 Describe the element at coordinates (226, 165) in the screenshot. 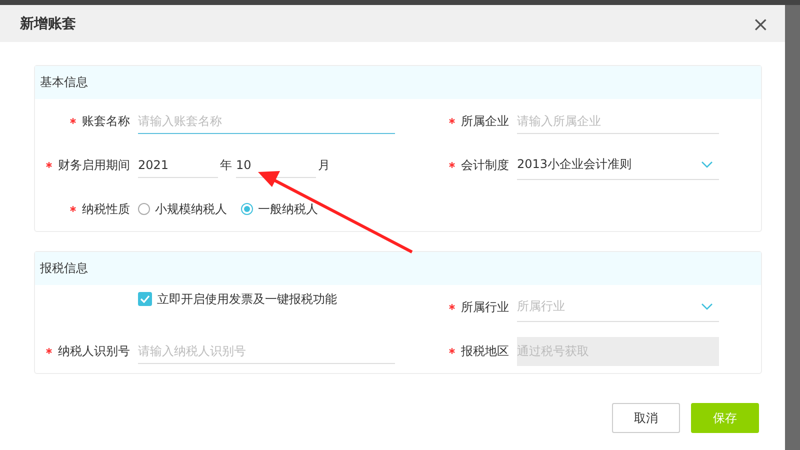

I see `year-unit: 年` at that location.